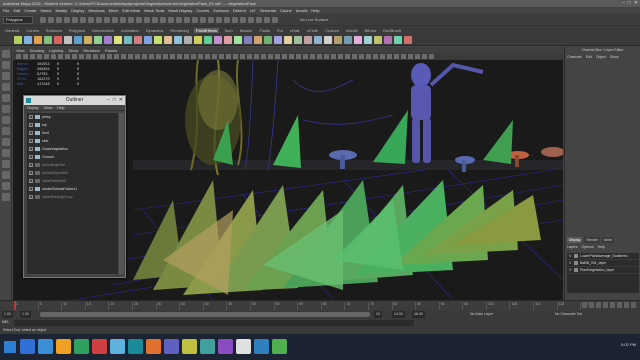  Describe the element at coordinates (302, 10) in the screenshot. I see `menu-item-arnold: Arnold` at that location.